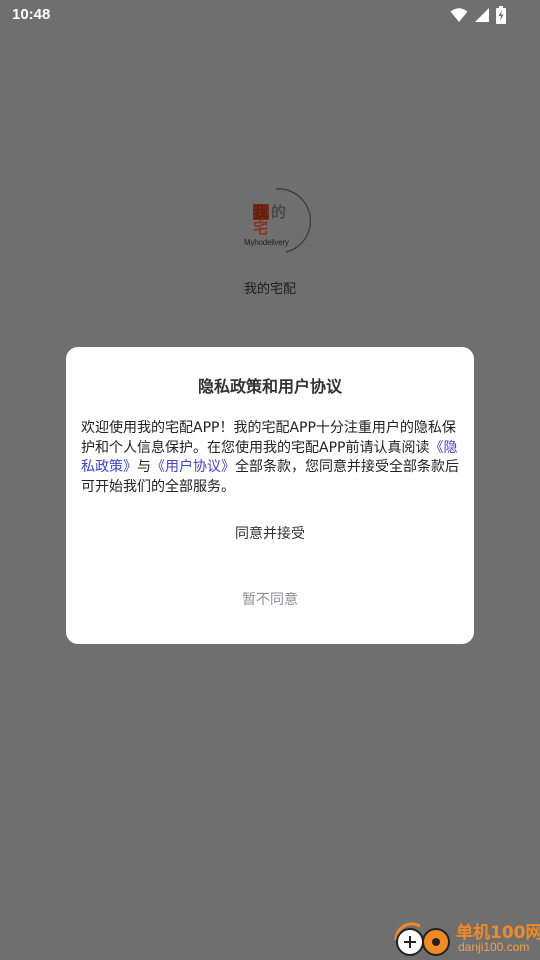 The width and height of the screenshot is (540, 960). What do you see at coordinates (193, 467) in the screenshot?
I see `user-agreement-link: 《用户协议》` at bounding box center [193, 467].